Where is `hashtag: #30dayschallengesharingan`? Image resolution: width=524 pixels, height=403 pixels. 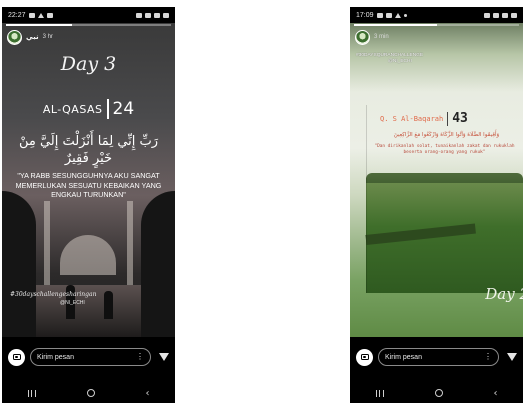
hashtag: #30dayschallengesharingan is located at coordinates (53, 294).